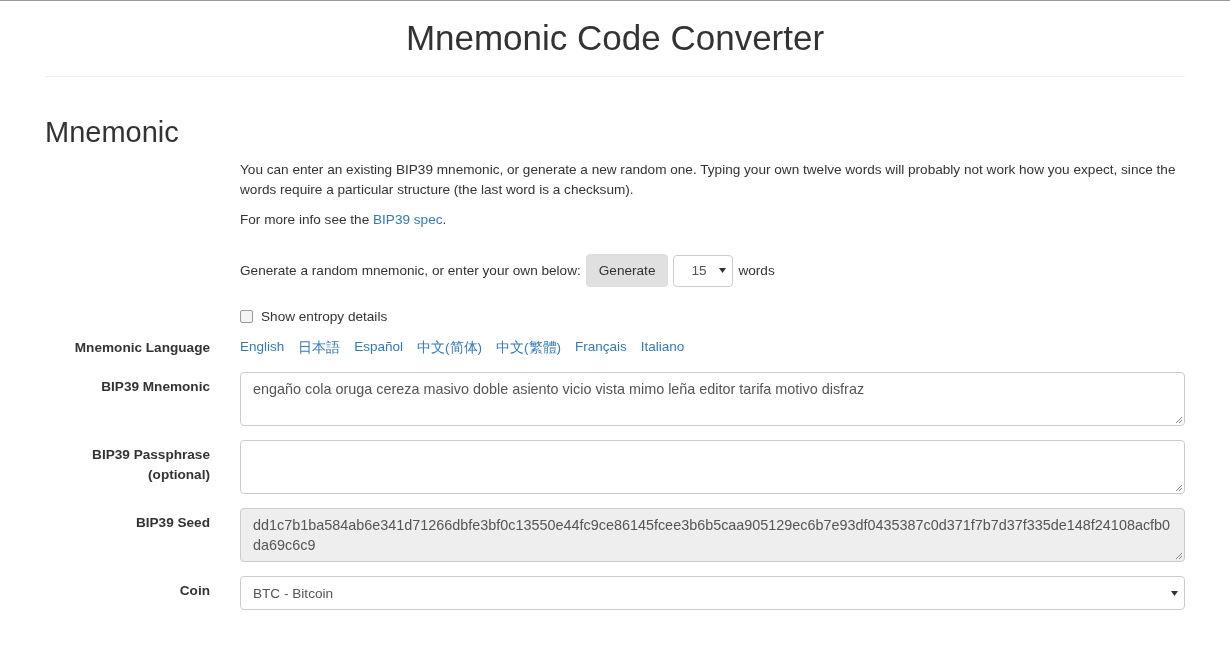 This screenshot has height=649, width=1230. What do you see at coordinates (450, 348) in the screenshot?
I see `language-link: 中文(简体)` at bounding box center [450, 348].